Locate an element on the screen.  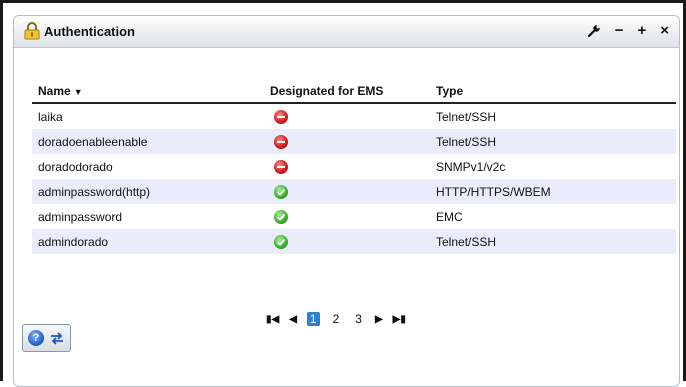
page-3-link: 3 is located at coordinates (358, 319).